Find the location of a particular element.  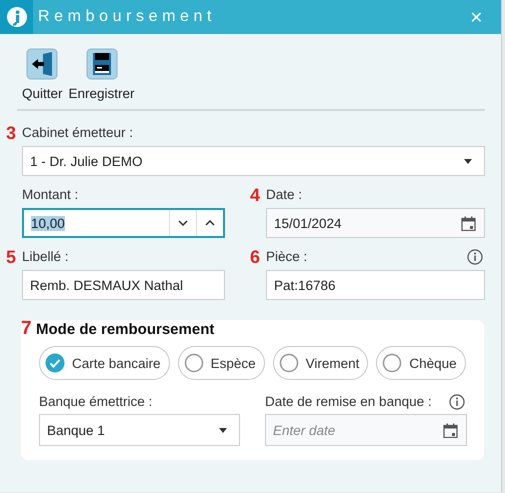

step-number: 3 is located at coordinates (12, 133).